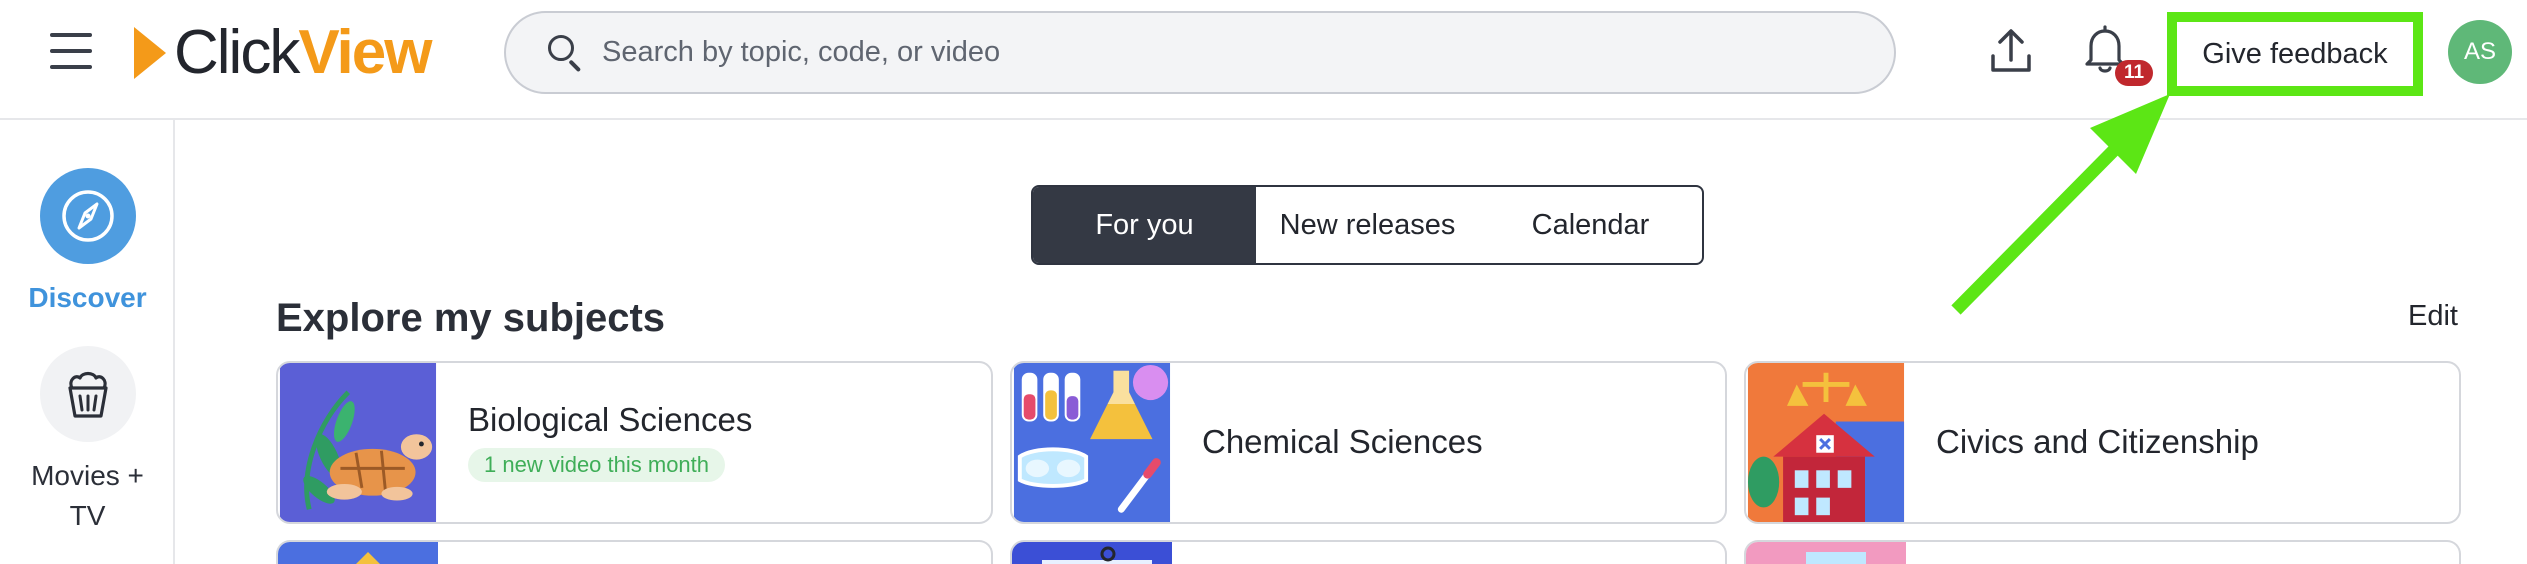 Image resolution: width=2527 pixels, height=564 pixels. I want to click on feedback-highlight-box: Give feedback, so click(2295, 54).